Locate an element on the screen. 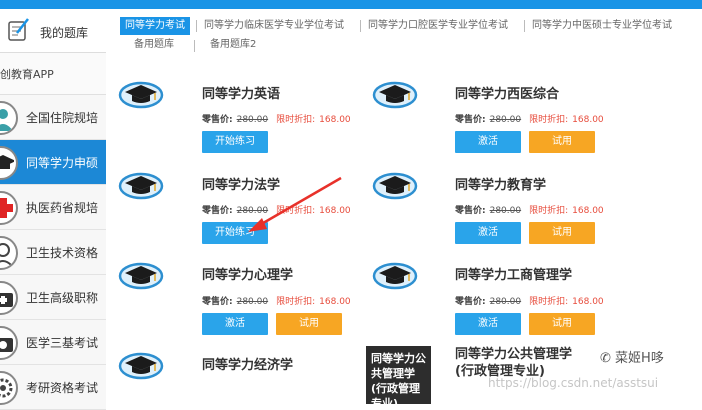 This screenshot has width=702, height=410. my-question-bank-label: 我的题库 is located at coordinates (64, 33).